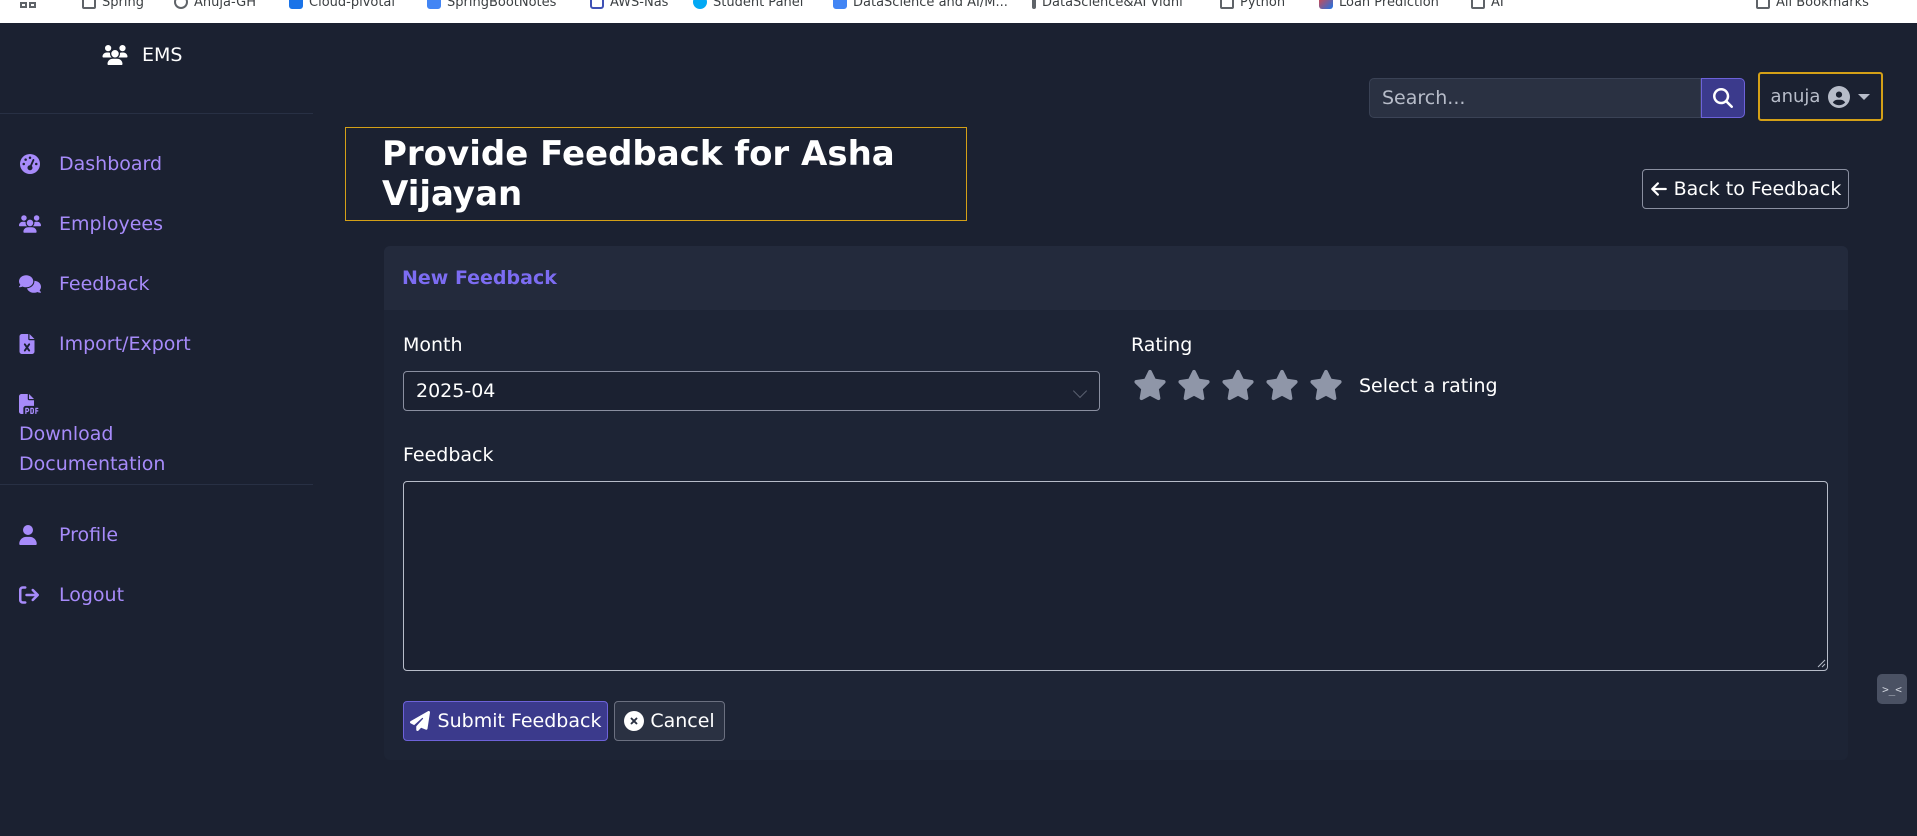  What do you see at coordinates (1535, 98) in the screenshot?
I see `search-input` at bounding box center [1535, 98].